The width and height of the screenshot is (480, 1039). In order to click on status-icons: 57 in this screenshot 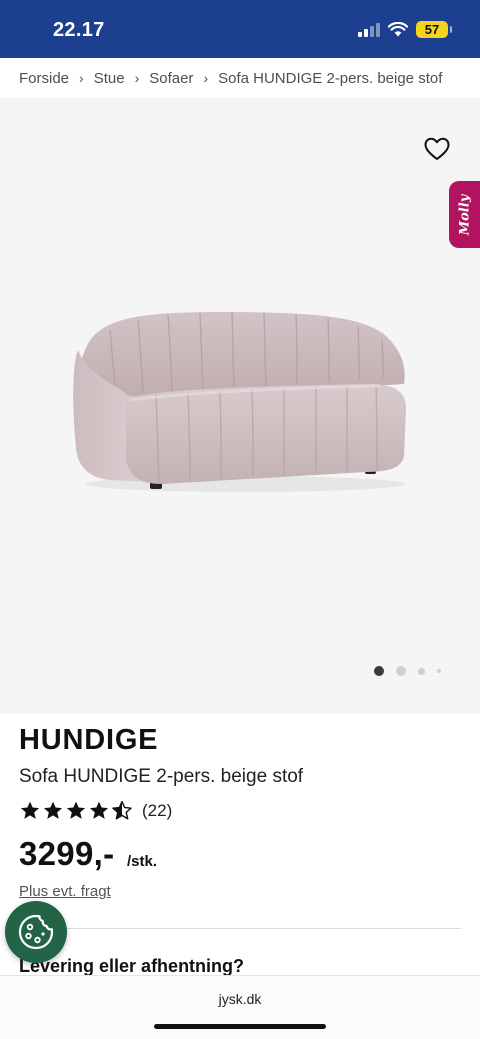, I will do `click(405, 29)`.